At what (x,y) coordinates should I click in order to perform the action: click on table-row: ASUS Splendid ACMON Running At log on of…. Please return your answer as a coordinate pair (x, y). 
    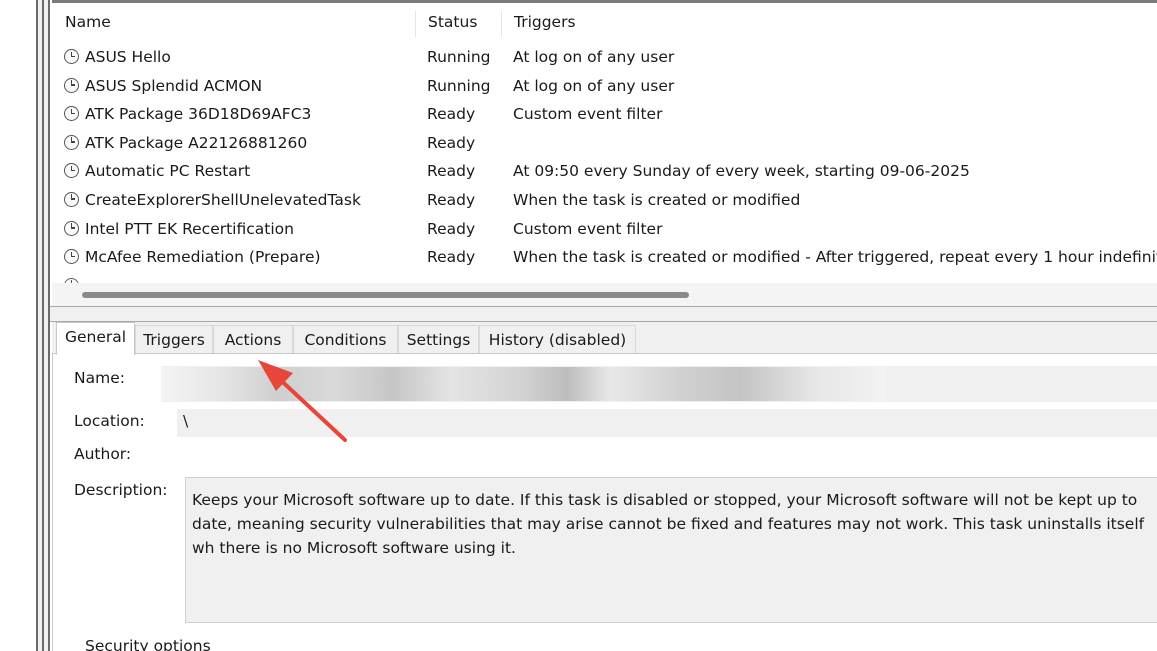
    Looking at the image, I should click on (604, 86).